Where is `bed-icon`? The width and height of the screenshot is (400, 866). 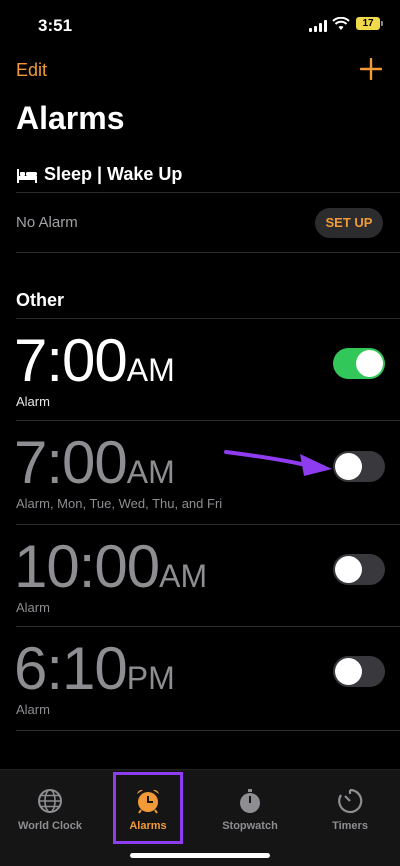 bed-icon is located at coordinates (27, 175).